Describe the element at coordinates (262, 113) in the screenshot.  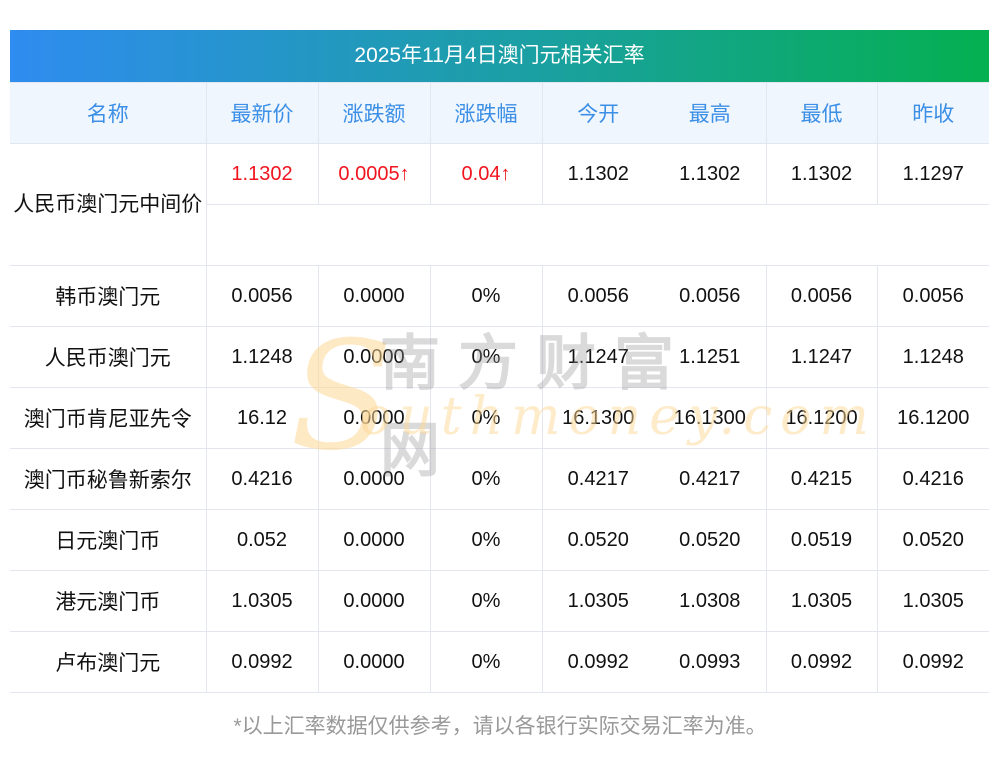
I see `col-header-latest: 最新价` at that location.